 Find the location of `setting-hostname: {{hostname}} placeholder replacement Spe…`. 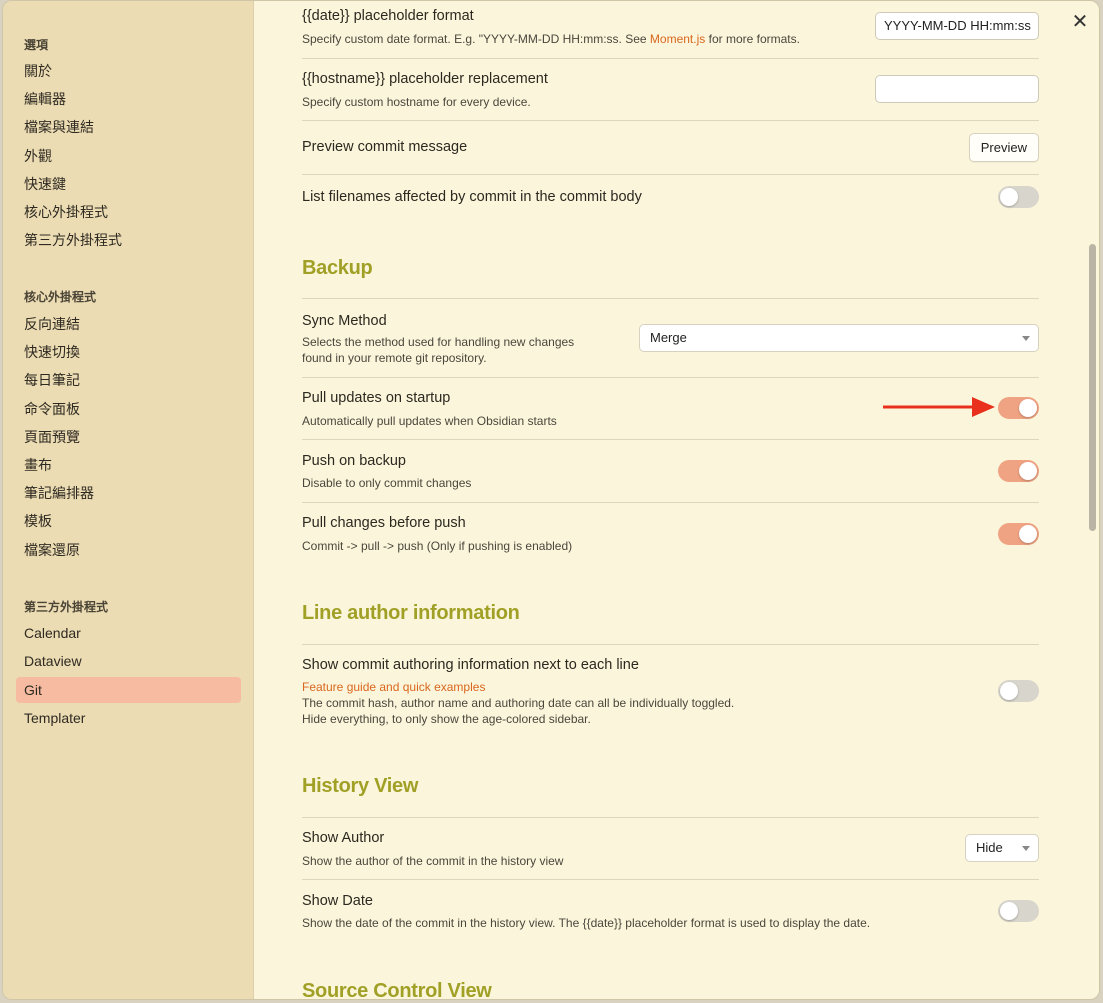

setting-hostname: {{hostname}} placeholder replacement Spe… is located at coordinates (670, 90).